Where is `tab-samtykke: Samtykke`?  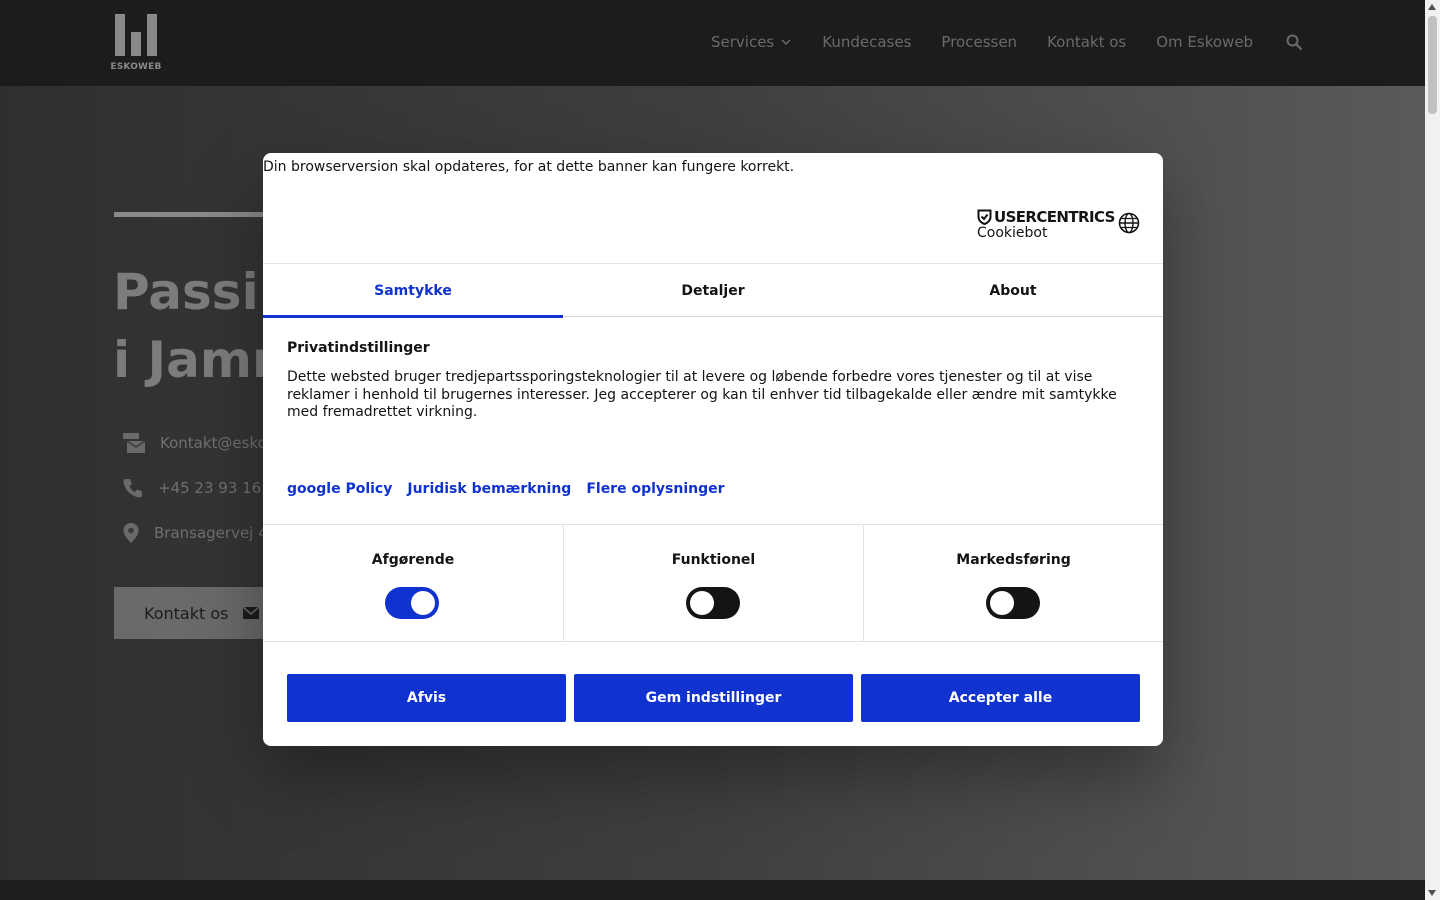
tab-samtykke: Samtykke is located at coordinates (413, 291).